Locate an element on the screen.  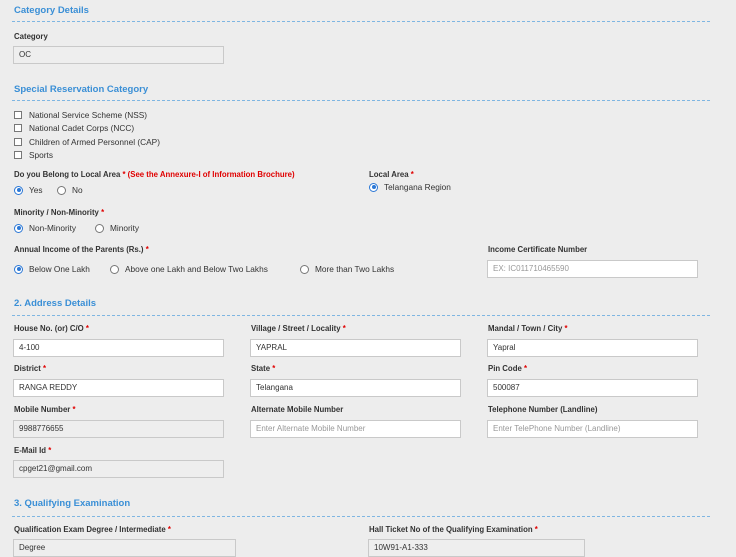
district-label: District * is located at coordinates (30, 368).